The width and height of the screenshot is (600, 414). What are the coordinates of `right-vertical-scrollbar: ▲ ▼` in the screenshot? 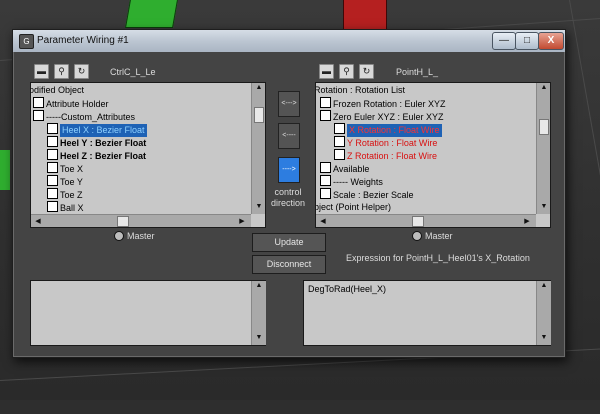 It's located at (543, 148).